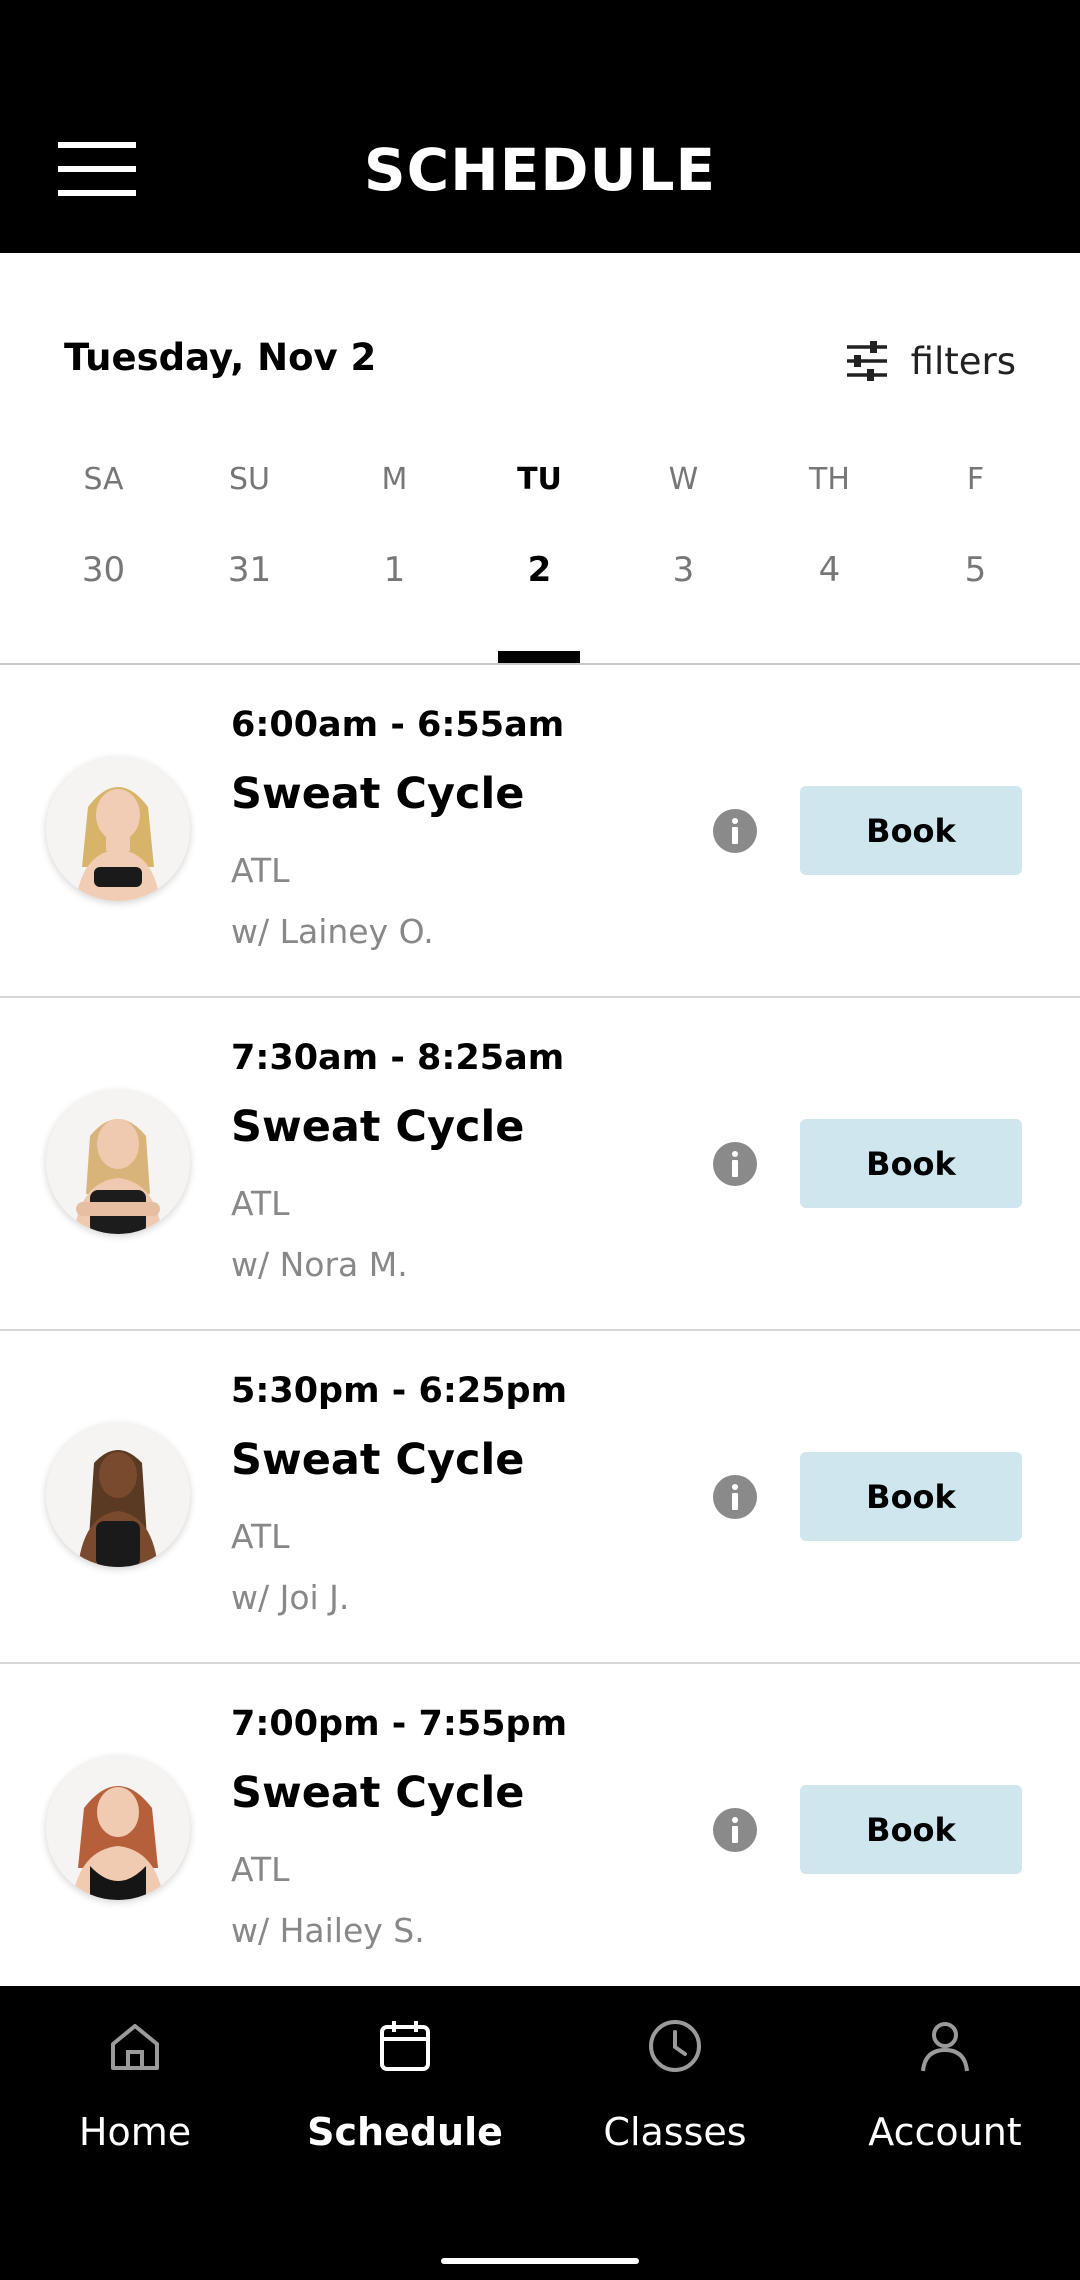 Image resolution: width=1080 pixels, height=2280 pixels. Describe the element at coordinates (539, 479) in the screenshot. I see `day-name: TU` at that location.